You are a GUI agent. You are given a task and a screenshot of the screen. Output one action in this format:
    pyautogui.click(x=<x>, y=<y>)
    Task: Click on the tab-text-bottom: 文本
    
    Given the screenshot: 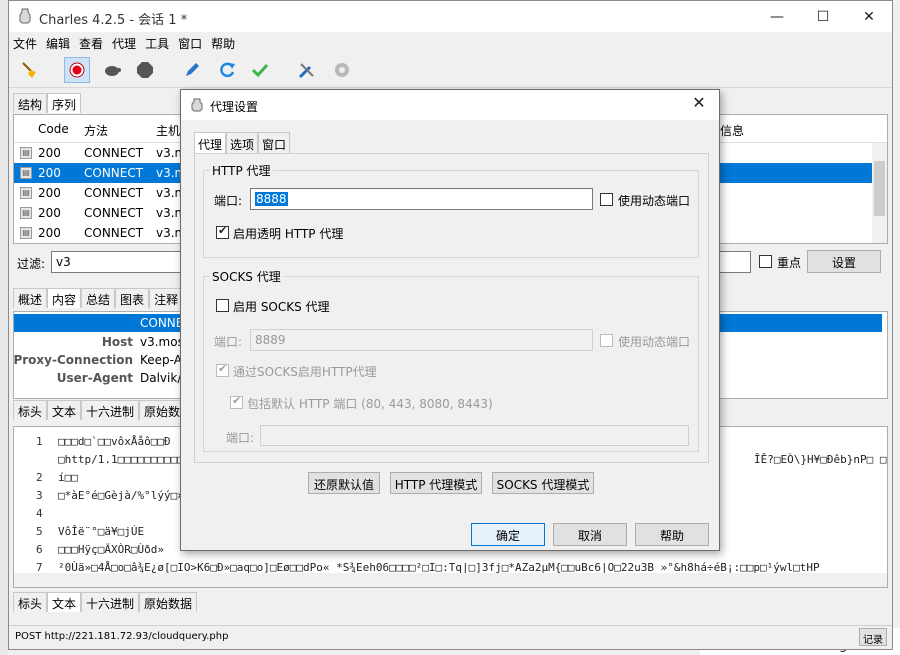 What is the action you would take?
    pyautogui.click(x=64, y=602)
    